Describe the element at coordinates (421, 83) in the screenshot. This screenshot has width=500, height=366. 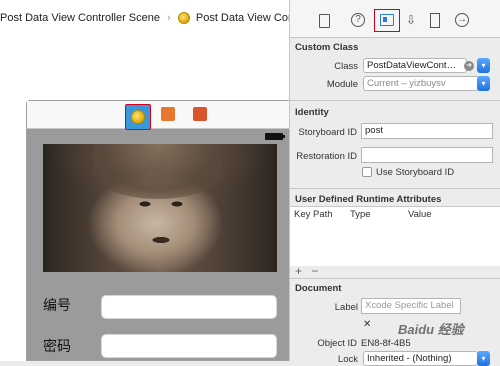
I see `module-field: Current – yizbuysv` at that location.